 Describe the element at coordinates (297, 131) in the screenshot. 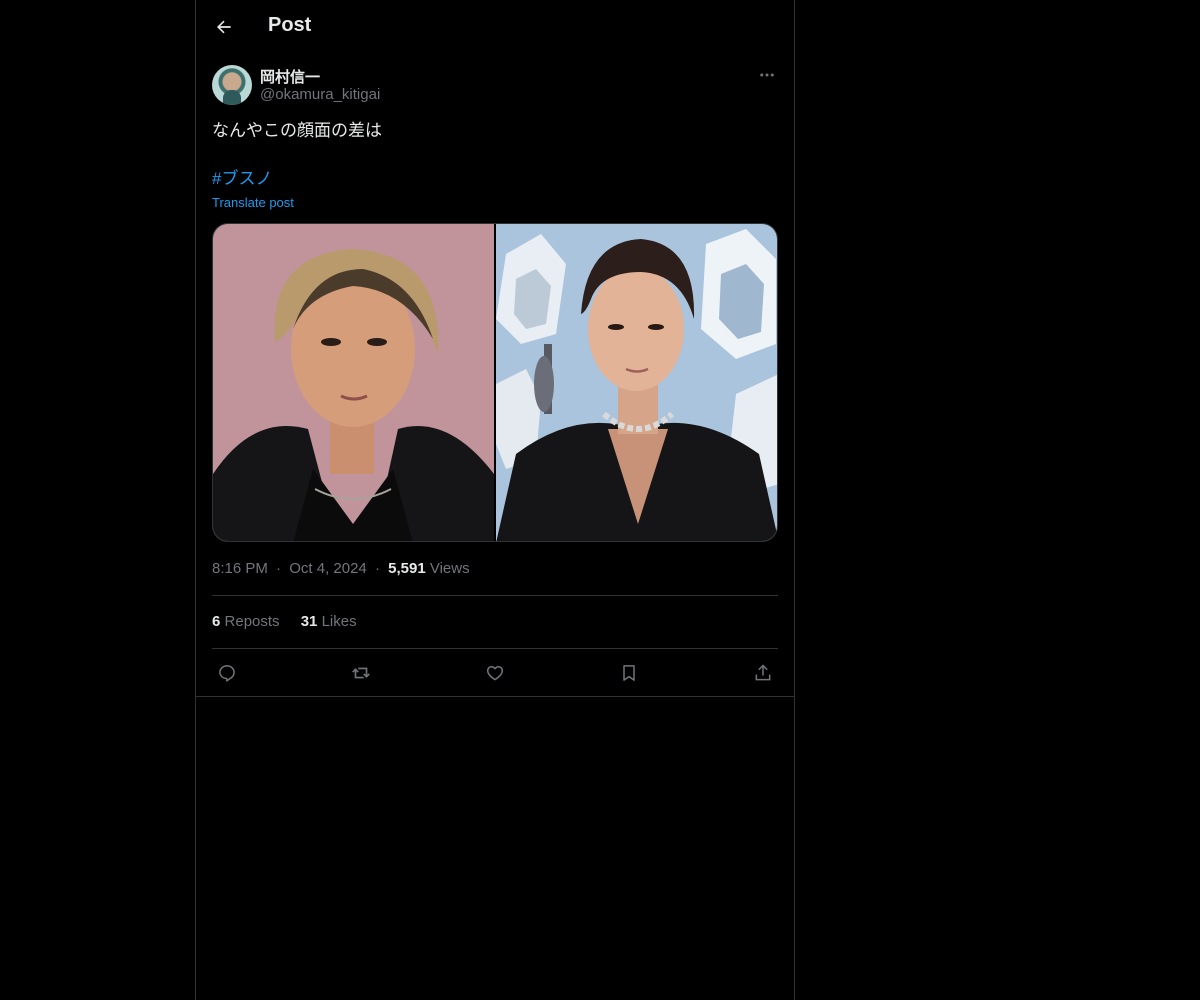

I see `post-text: なんやこの顔面の差は` at that location.